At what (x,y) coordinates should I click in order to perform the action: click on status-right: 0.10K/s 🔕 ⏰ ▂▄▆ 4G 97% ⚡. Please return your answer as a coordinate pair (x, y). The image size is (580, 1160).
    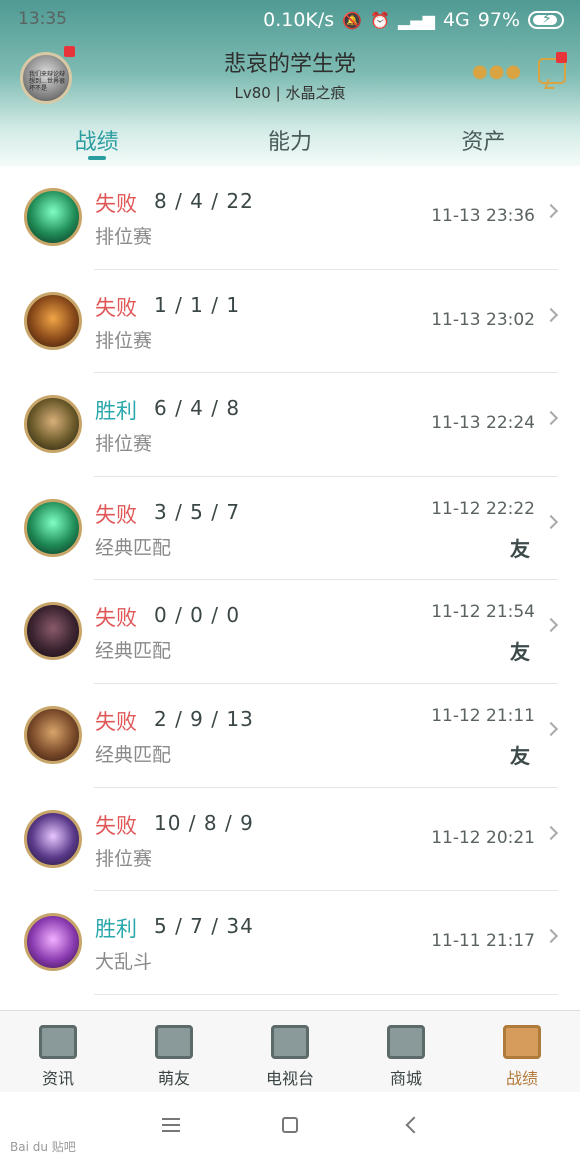
    Looking at the image, I should click on (413, 20).